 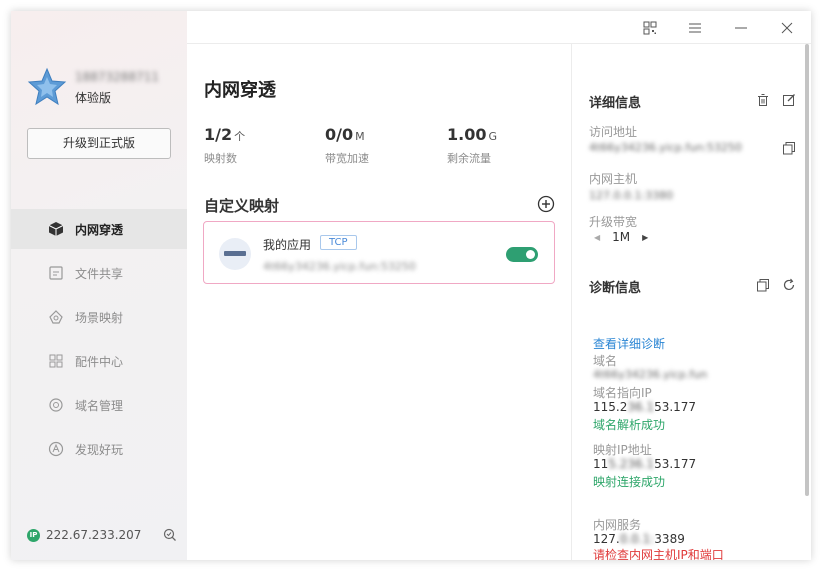 What do you see at coordinates (472, 145) in the screenshot?
I see `stat-traffic: 1.00 G 剩余流量` at bounding box center [472, 145].